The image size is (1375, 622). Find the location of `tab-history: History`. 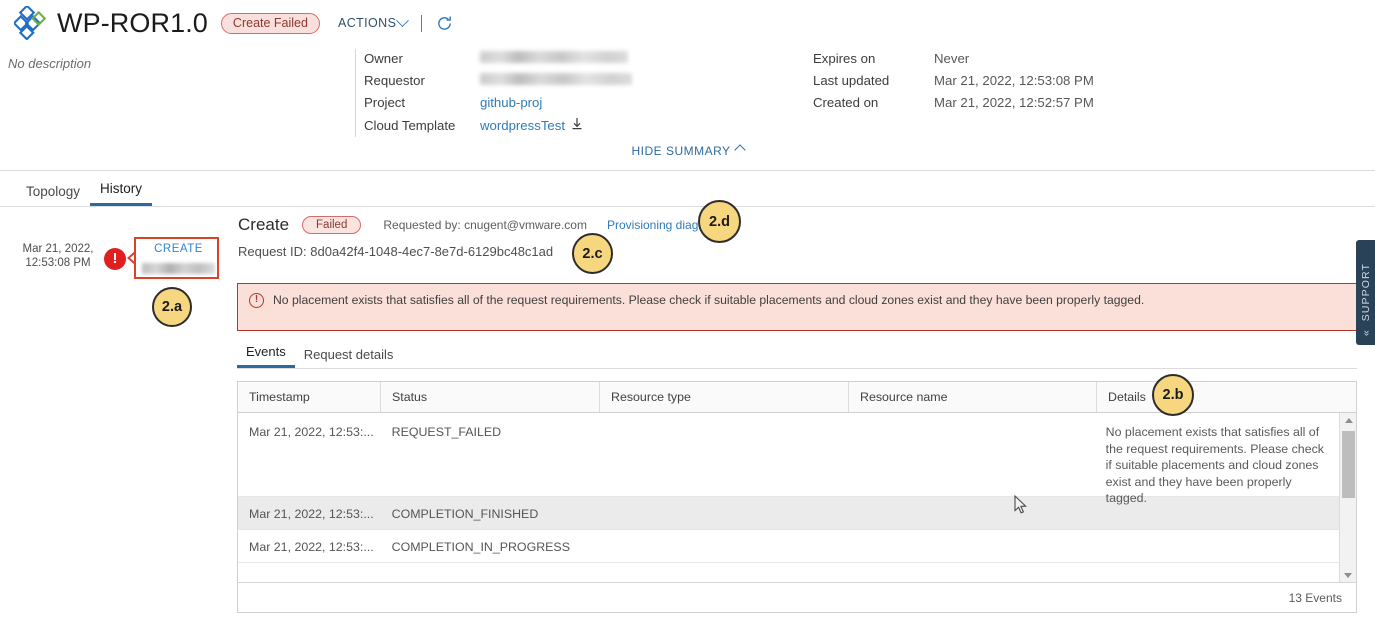

tab-history: History is located at coordinates (121, 193).